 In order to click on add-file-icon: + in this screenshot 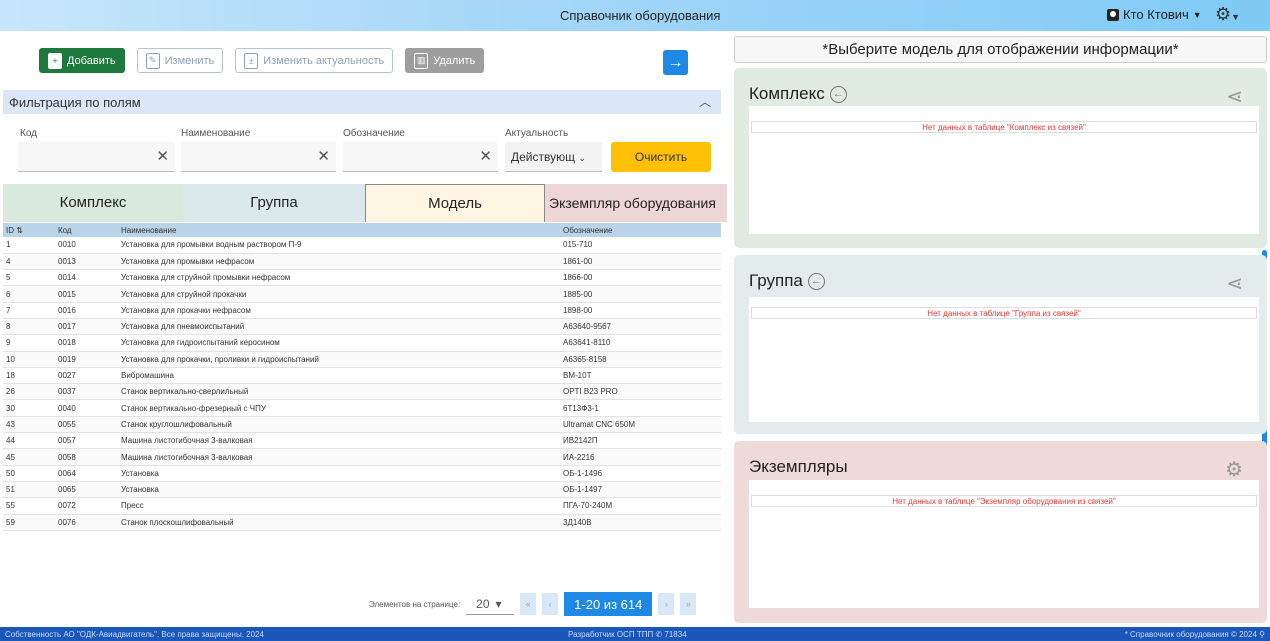, I will do `click(55, 60)`.